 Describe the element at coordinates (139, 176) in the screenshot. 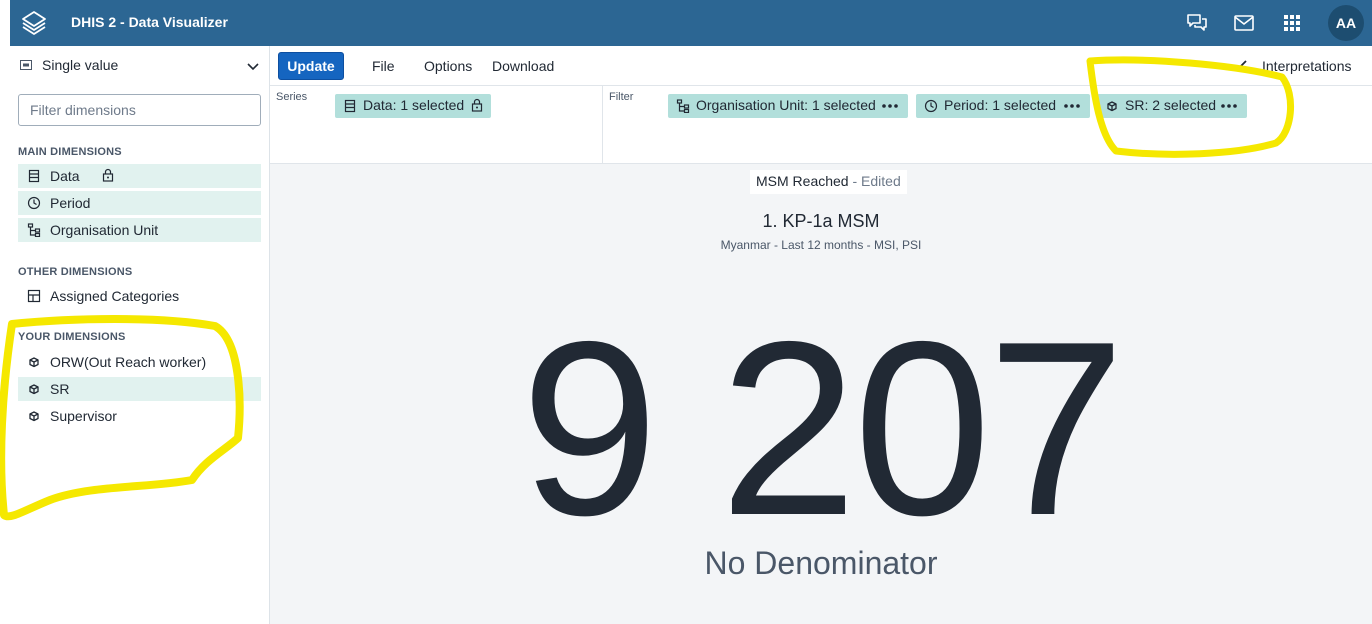

I see `dimension-item-data: Data` at that location.